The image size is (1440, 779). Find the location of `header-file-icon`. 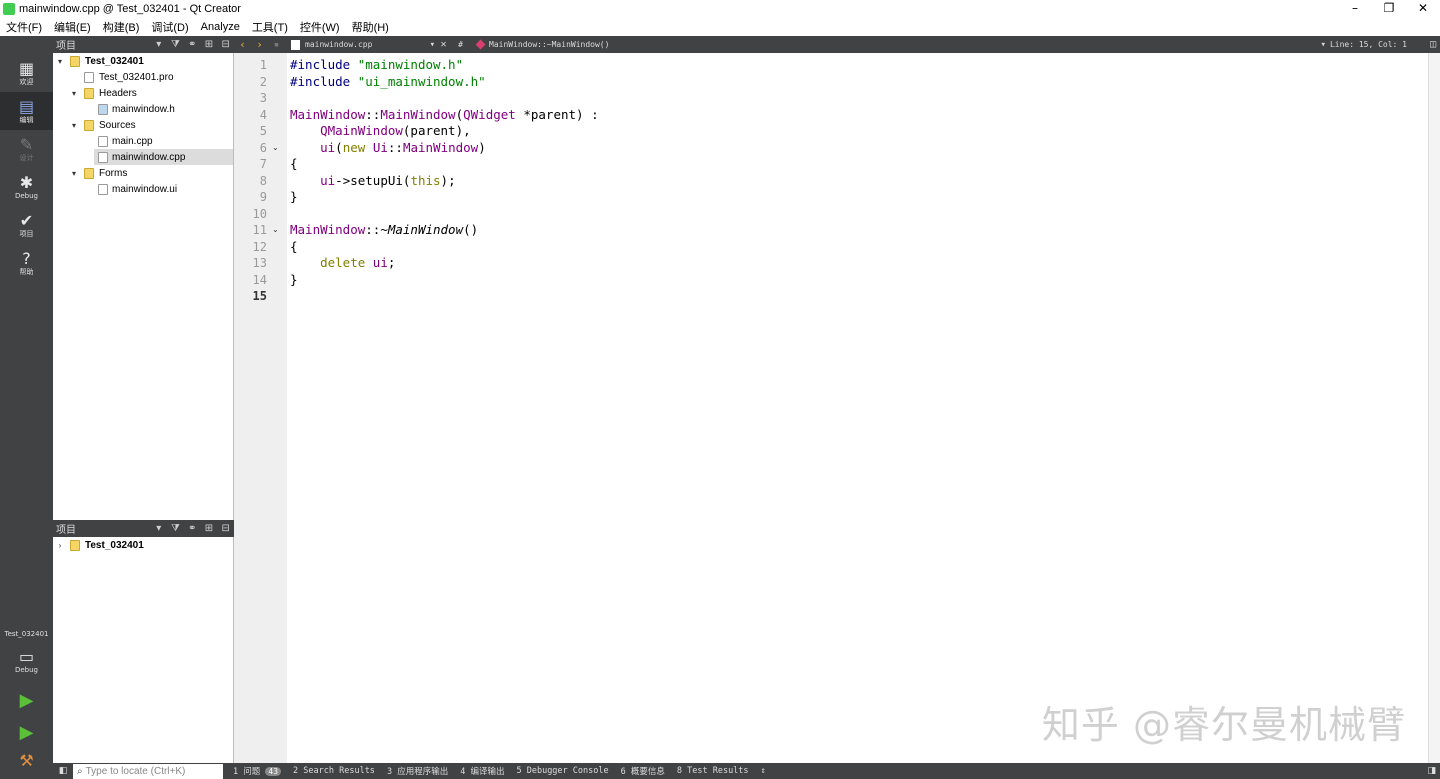

header-file-icon is located at coordinates (103, 109).